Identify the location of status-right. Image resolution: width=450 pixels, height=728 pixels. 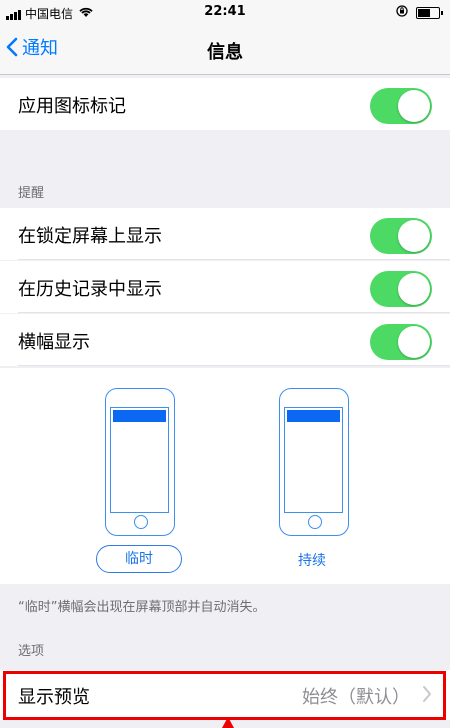
(419, 12).